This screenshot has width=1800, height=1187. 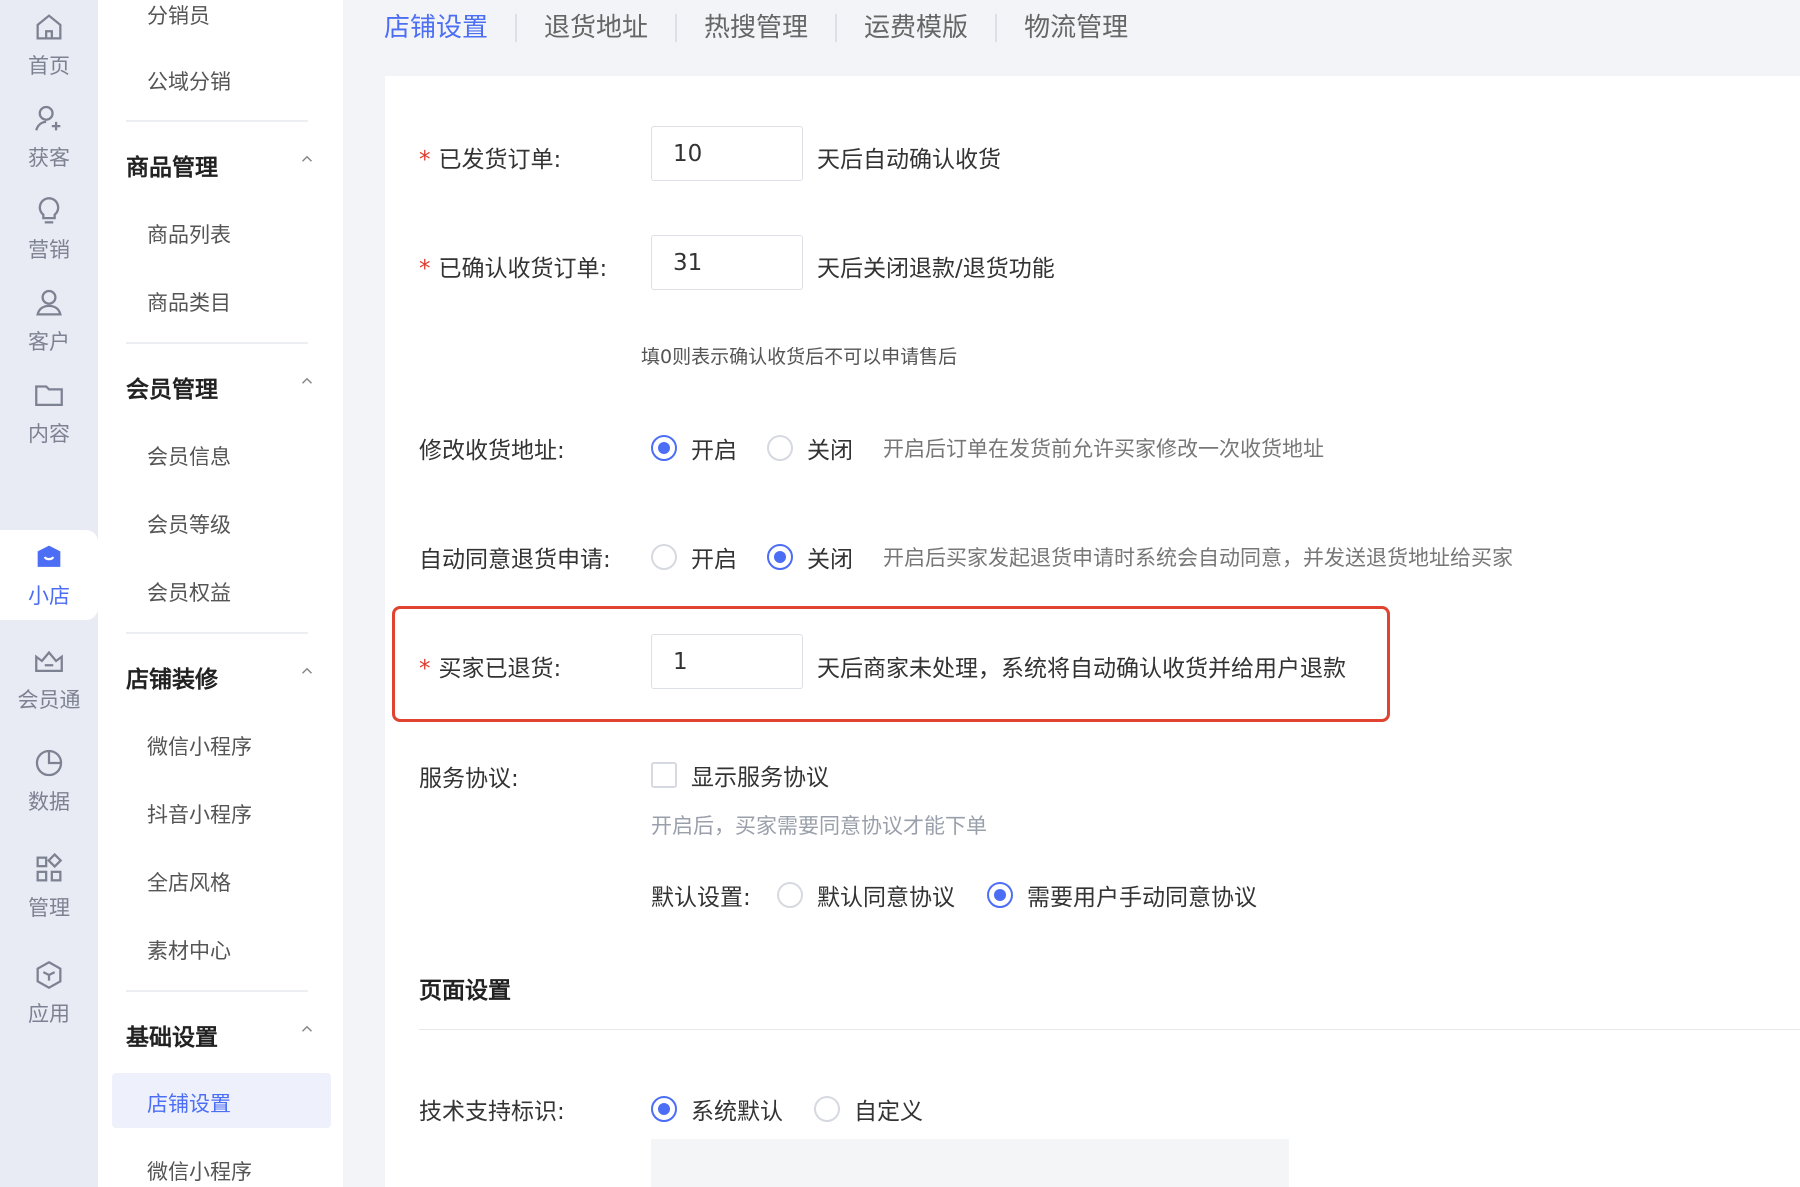 I want to click on tab-hot-search: 热搜管理, so click(x=755, y=28).